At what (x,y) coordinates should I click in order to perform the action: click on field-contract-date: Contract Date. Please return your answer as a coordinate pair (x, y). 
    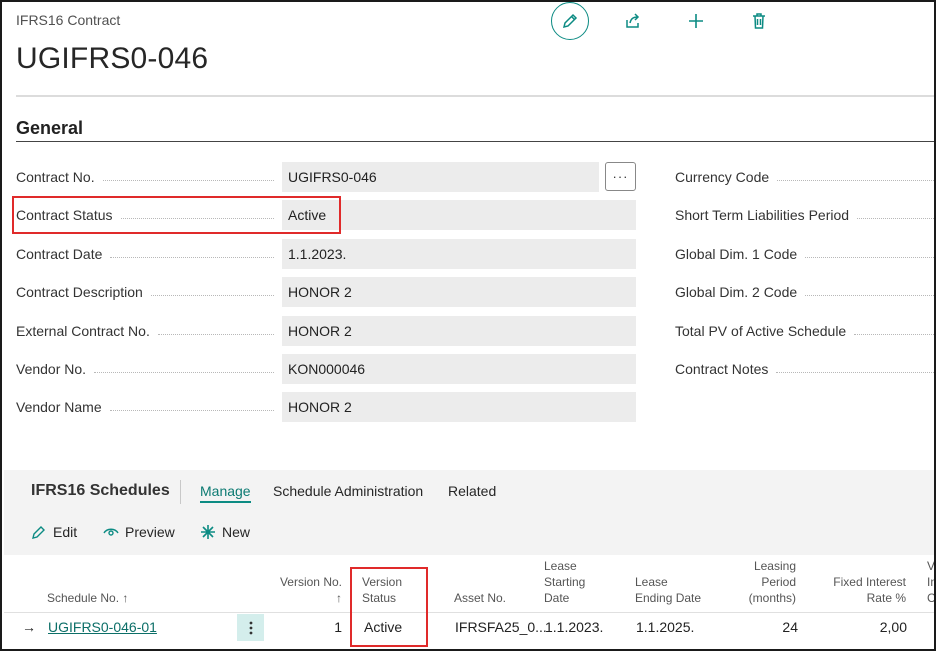
    Looking at the image, I should click on (149, 254).